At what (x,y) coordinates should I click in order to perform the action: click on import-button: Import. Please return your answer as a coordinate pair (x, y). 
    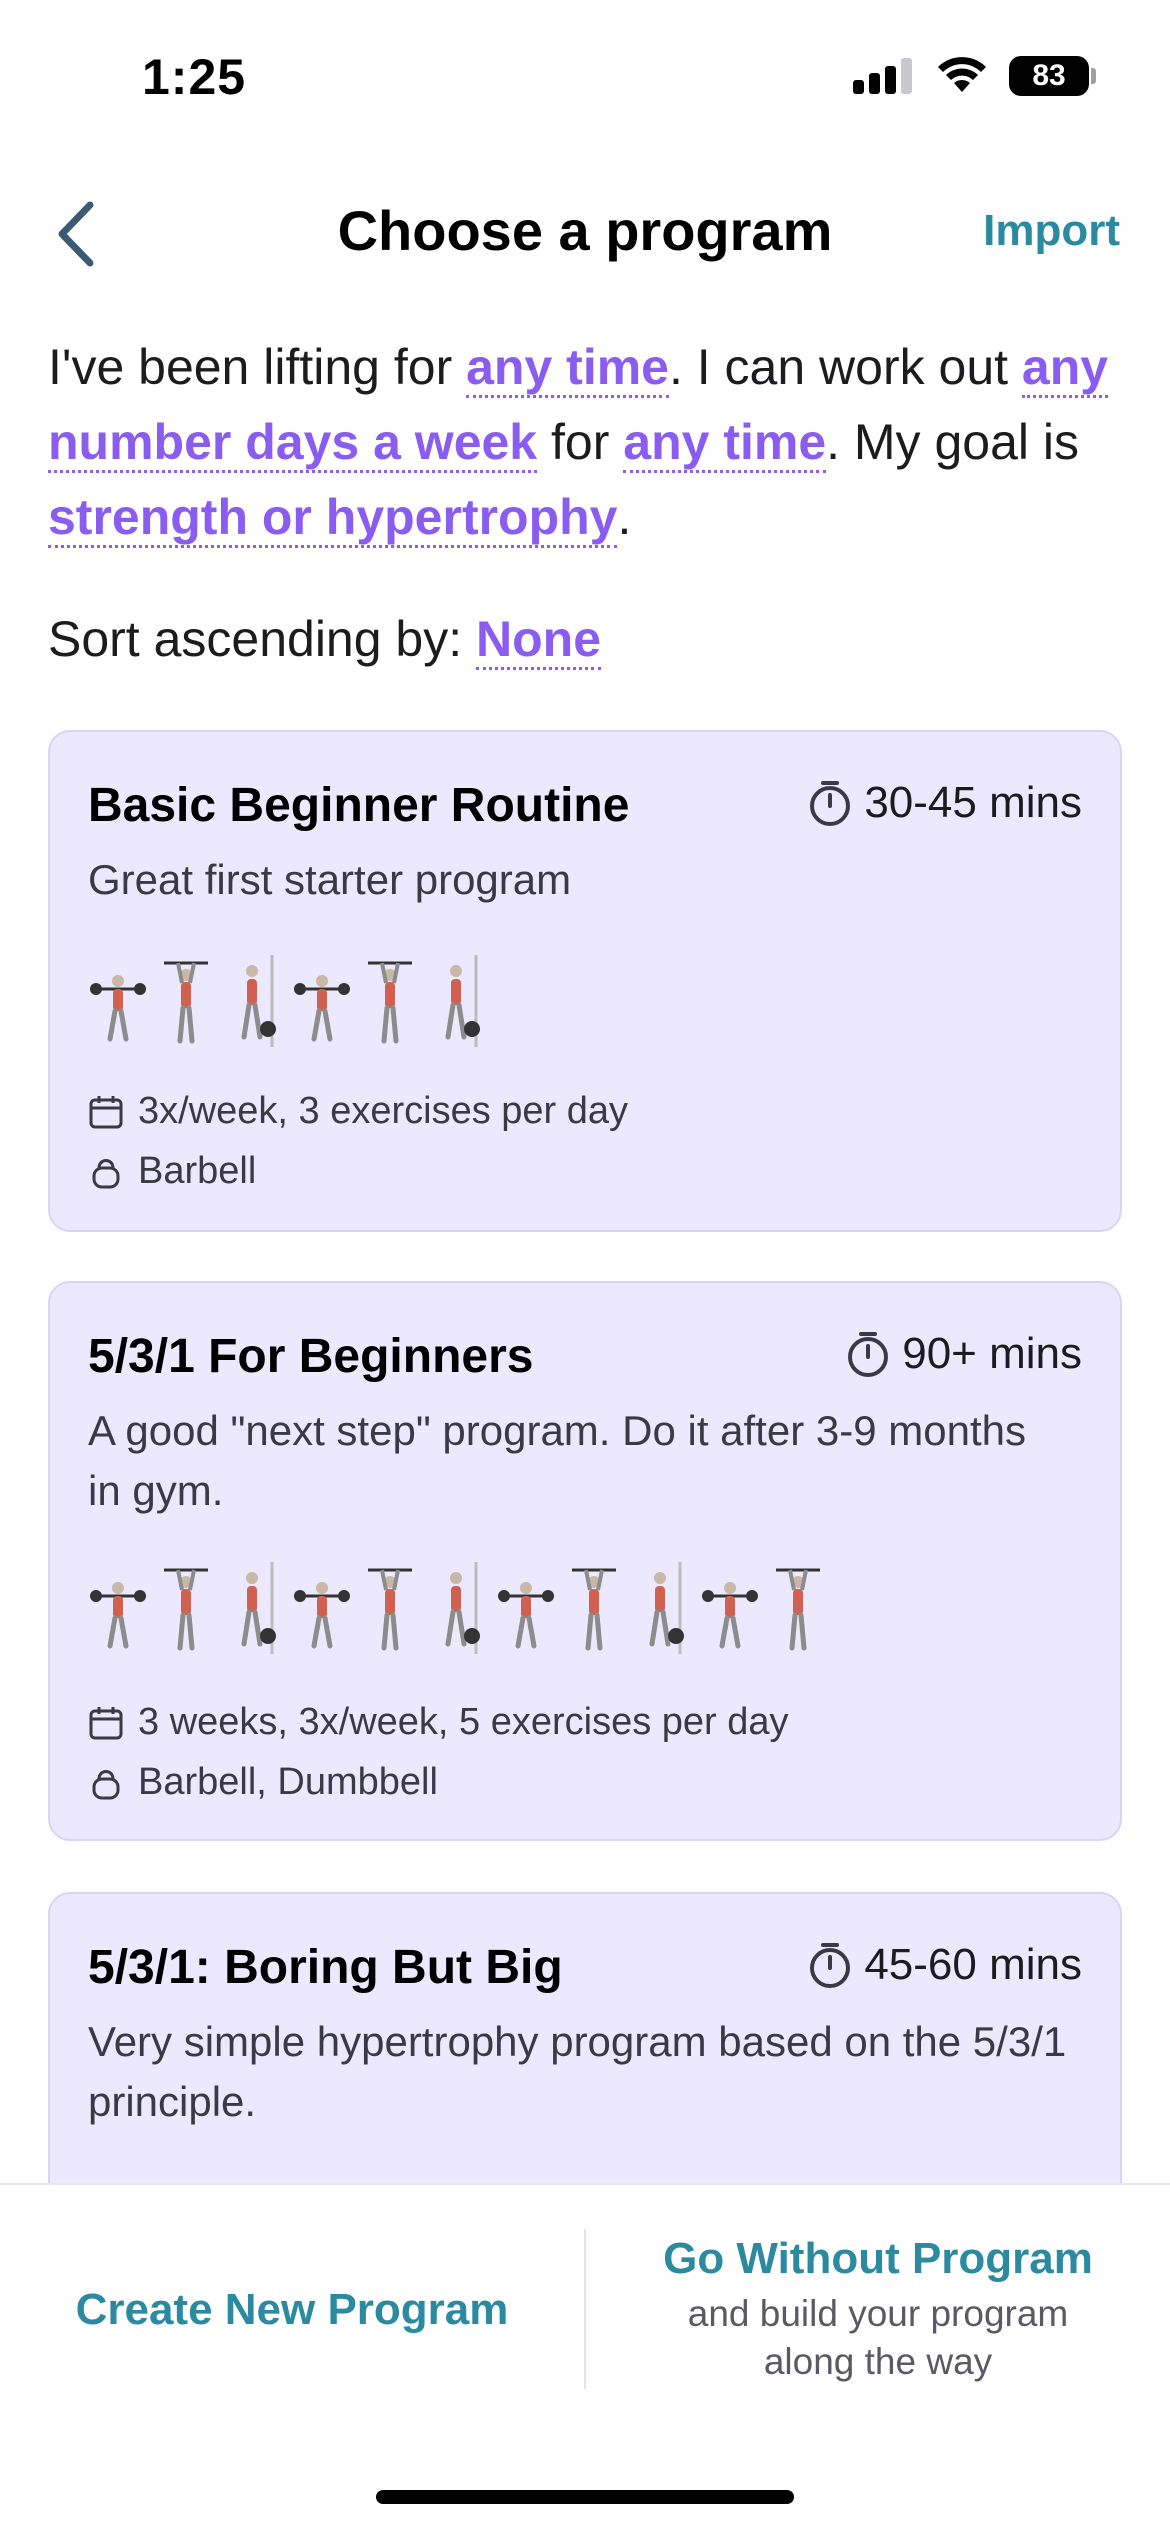
    Looking at the image, I should click on (1051, 231).